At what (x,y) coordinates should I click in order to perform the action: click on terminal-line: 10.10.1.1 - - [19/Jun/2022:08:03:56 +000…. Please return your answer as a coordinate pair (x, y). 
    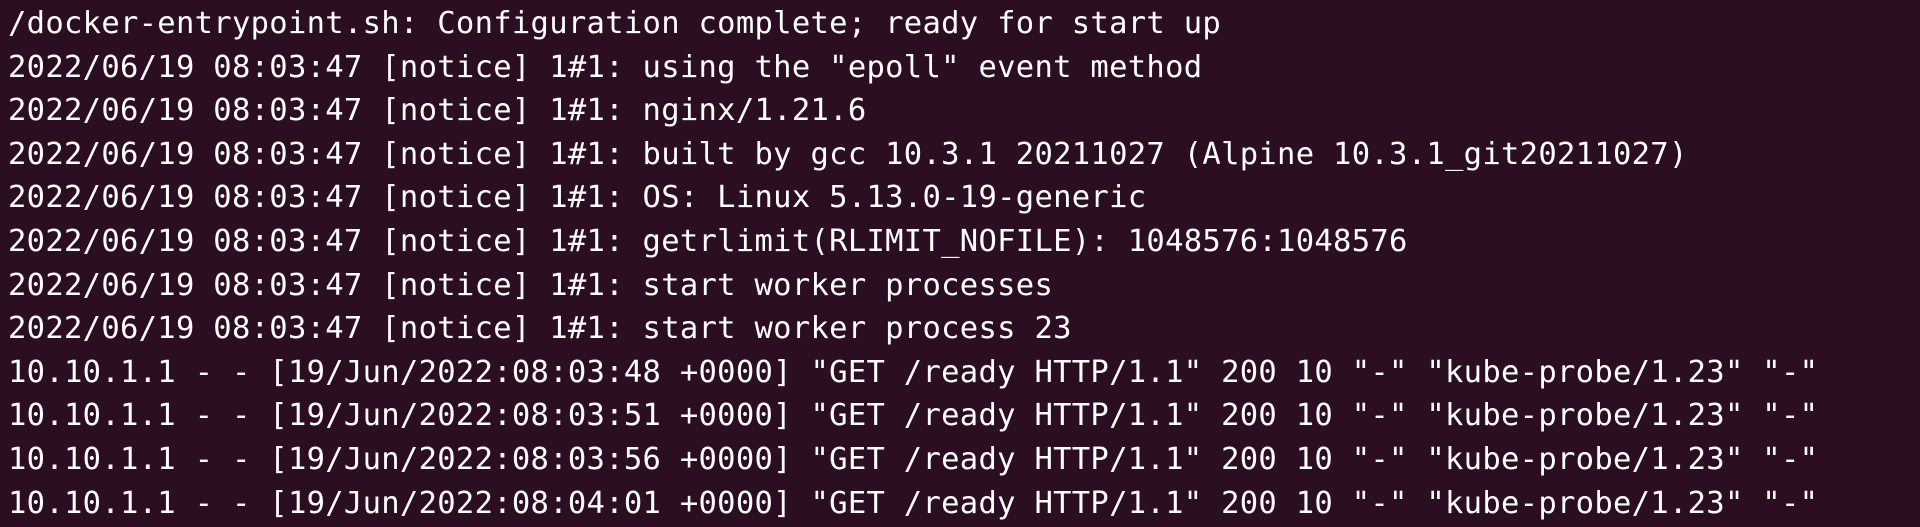
    Looking at the image, I should click on (913, 459).